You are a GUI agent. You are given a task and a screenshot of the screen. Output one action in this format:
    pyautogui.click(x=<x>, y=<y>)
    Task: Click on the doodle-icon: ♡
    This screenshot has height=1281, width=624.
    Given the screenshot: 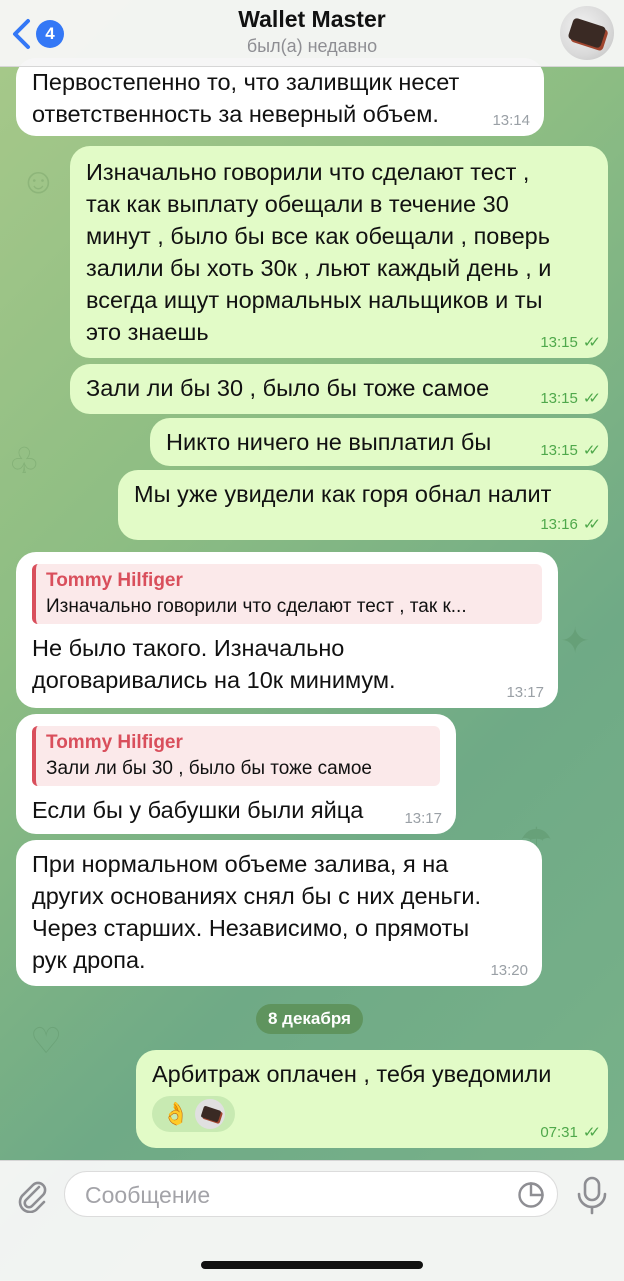 What is the action you would take?
    pyautogui.click(x=46, y=1040)
    